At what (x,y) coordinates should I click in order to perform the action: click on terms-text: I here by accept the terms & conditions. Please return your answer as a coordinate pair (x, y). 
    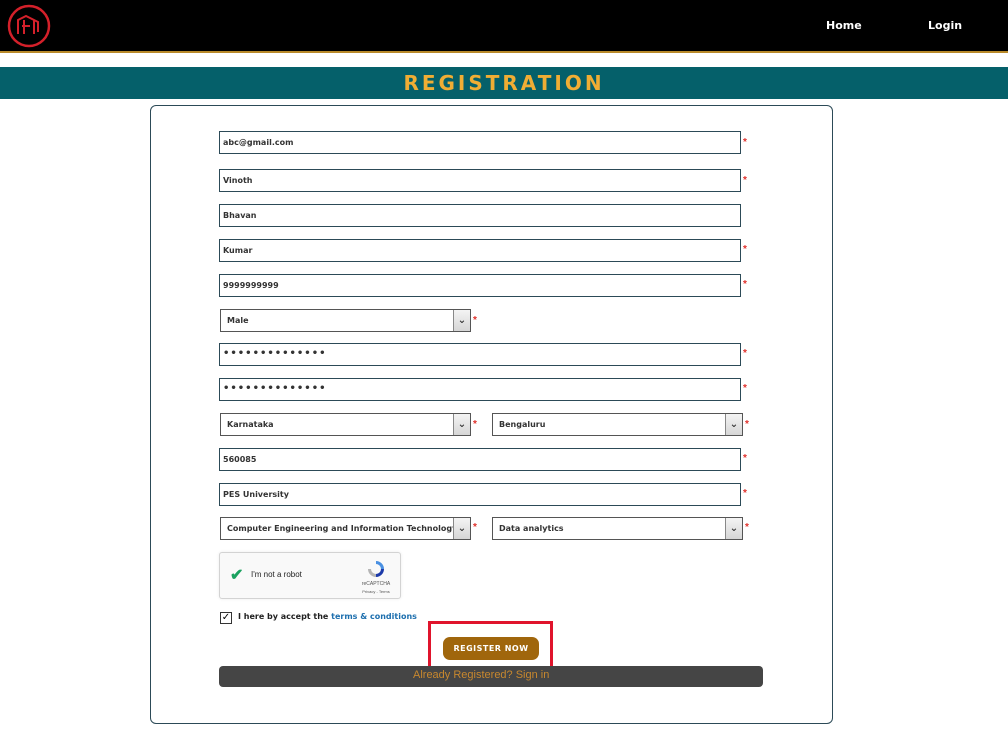
    Looking at the image, I should click on (327, 616).